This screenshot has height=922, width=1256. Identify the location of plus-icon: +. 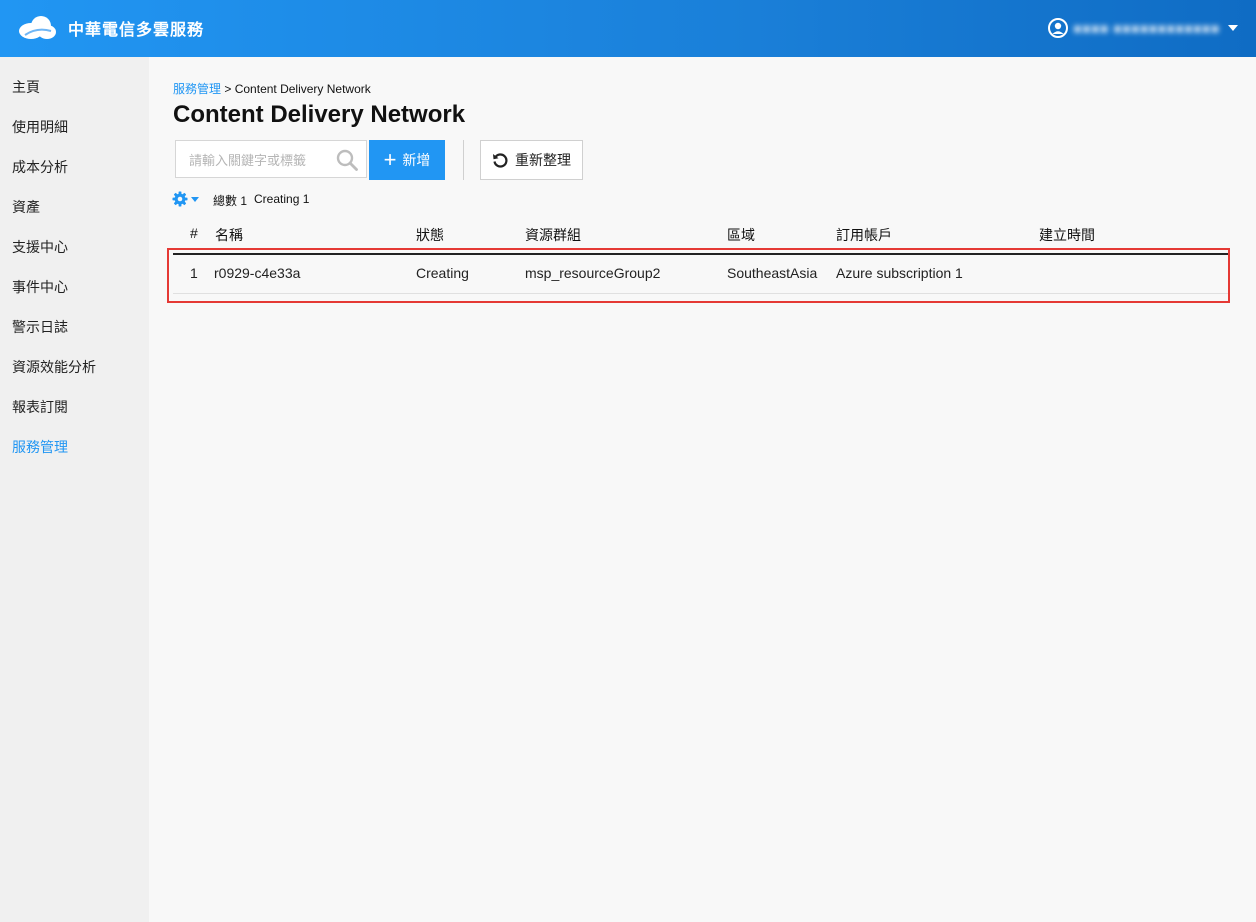
(390, 159).